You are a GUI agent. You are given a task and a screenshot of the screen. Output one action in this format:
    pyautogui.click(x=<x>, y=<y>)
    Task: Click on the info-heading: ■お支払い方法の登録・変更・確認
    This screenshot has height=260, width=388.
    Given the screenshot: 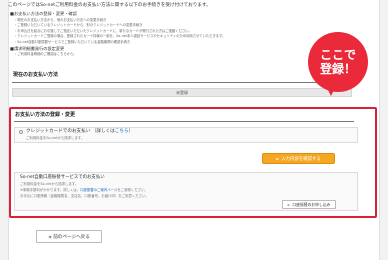 What is the action you would take?
    pyautogui.click(x=43, y=13)
    